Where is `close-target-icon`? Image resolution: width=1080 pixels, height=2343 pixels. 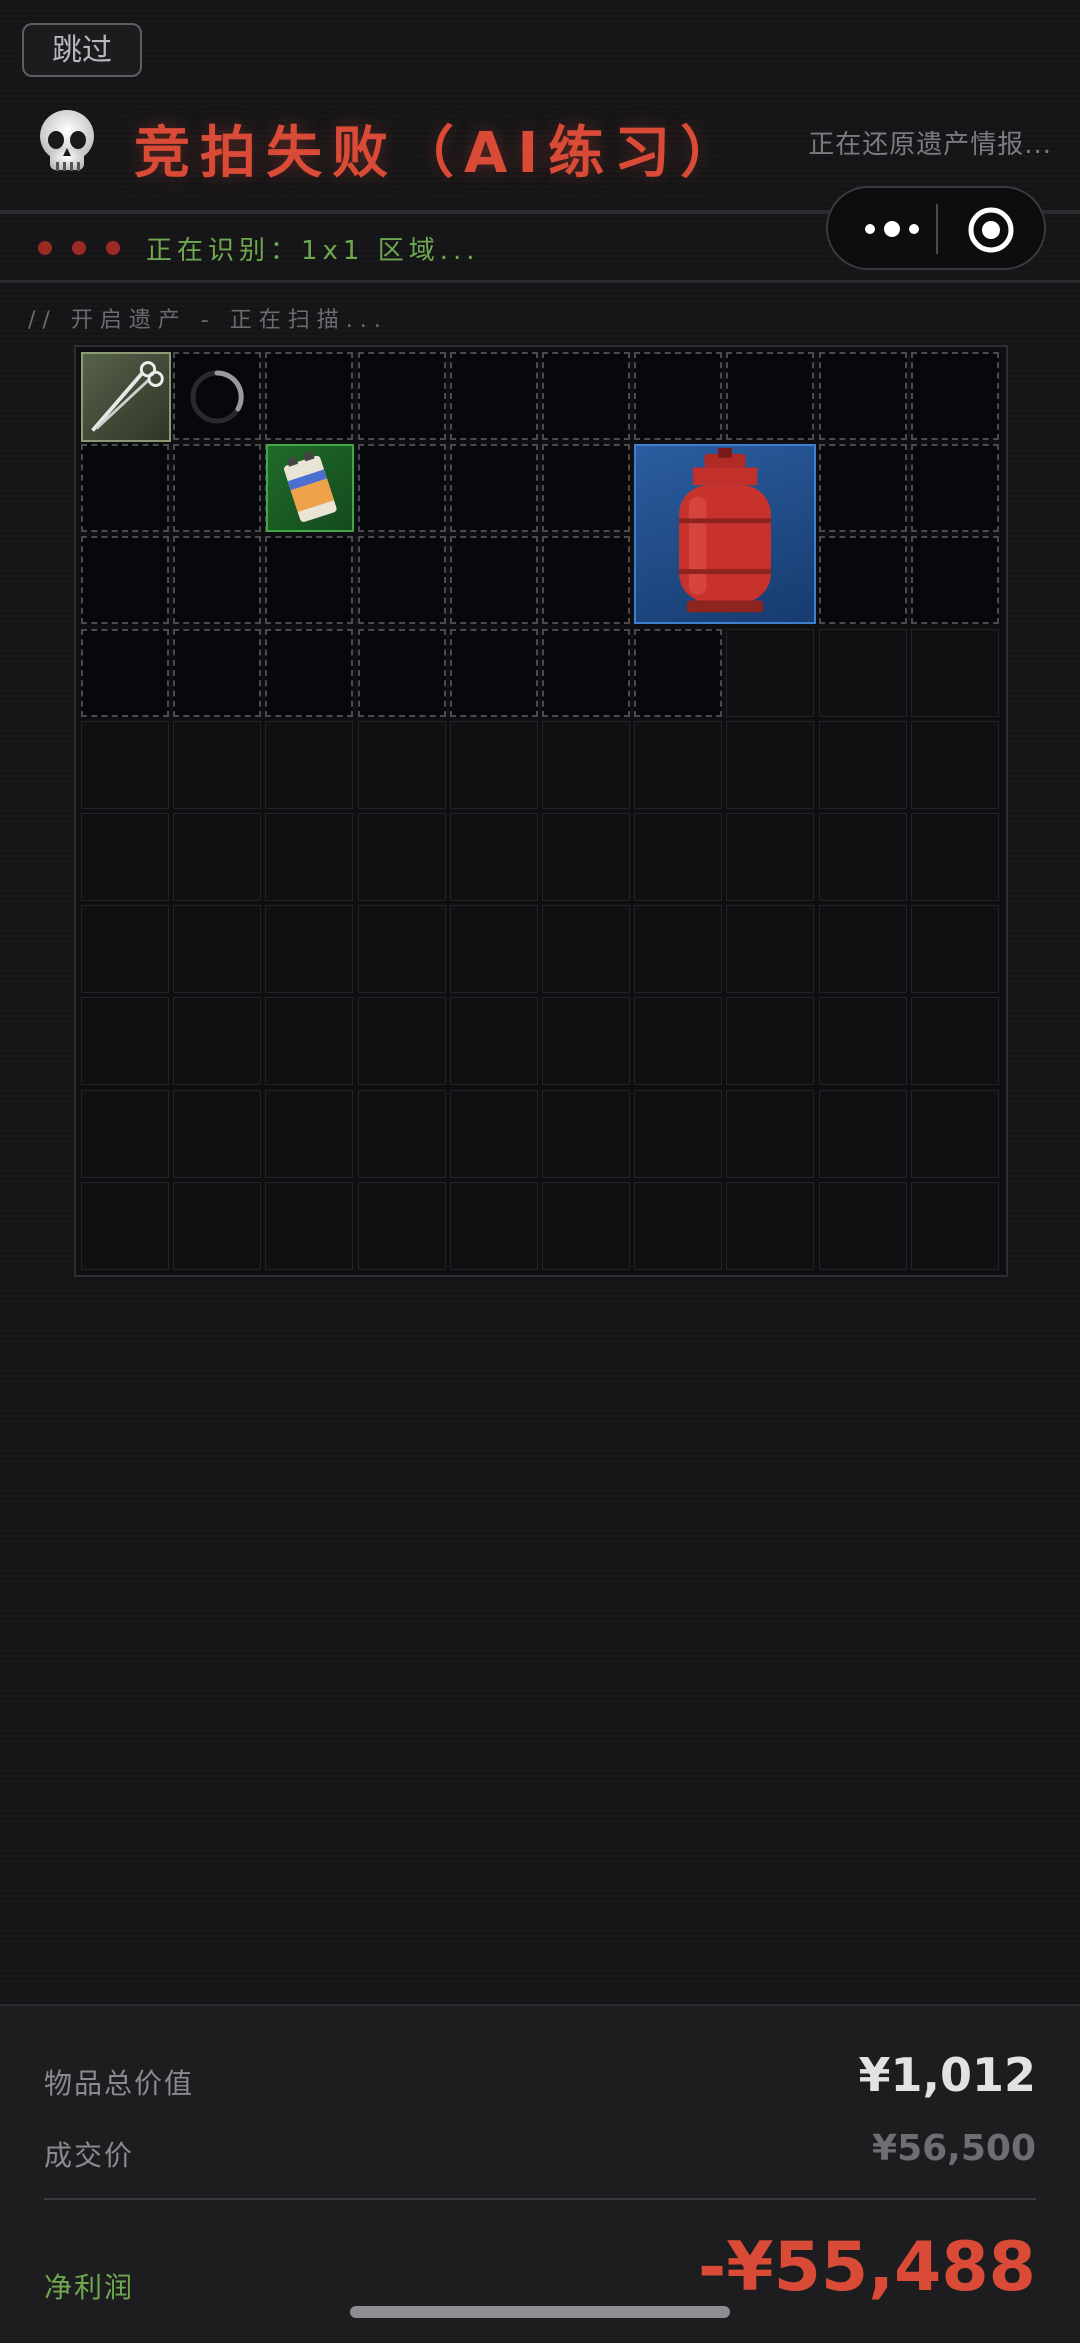
close-target-icon is located at coordinates (991, 230).